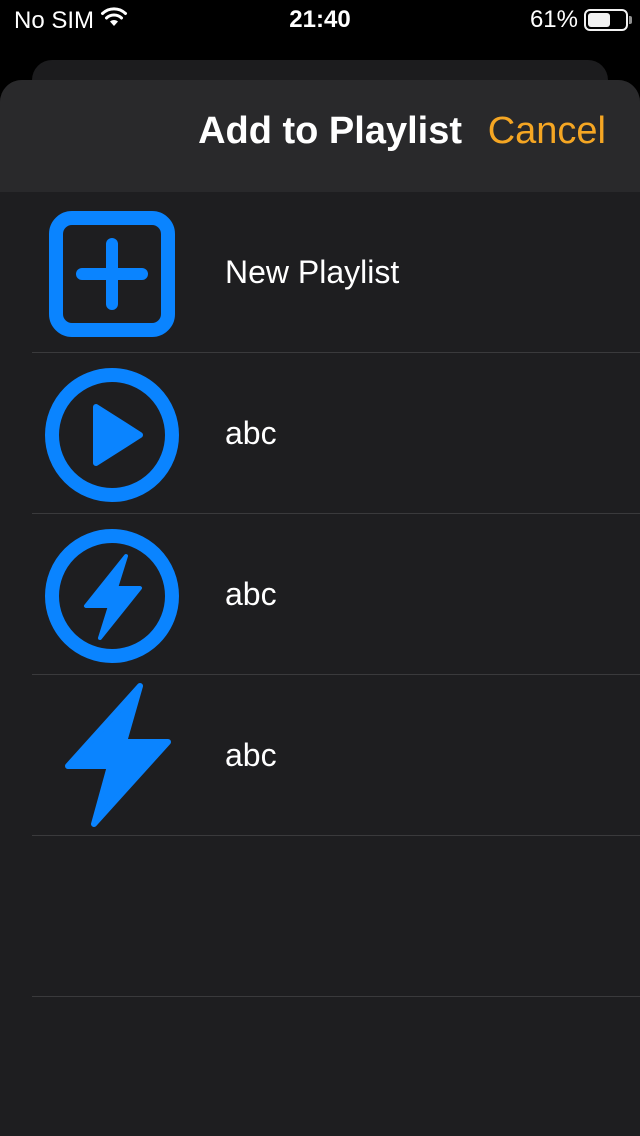 This screenshot has height=1136, width=640. What do you see at coordinates (336, 916) in the screenshot?
I see `empty-row` at bounding box center [336, 916].